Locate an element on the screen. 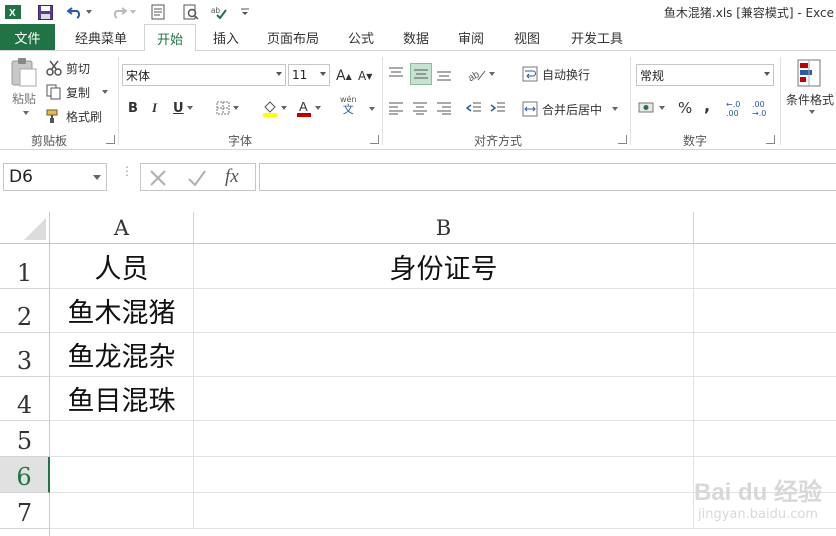 This screenshot has width=836, height=536. comma-button: , is located at coordinates (707, 105).